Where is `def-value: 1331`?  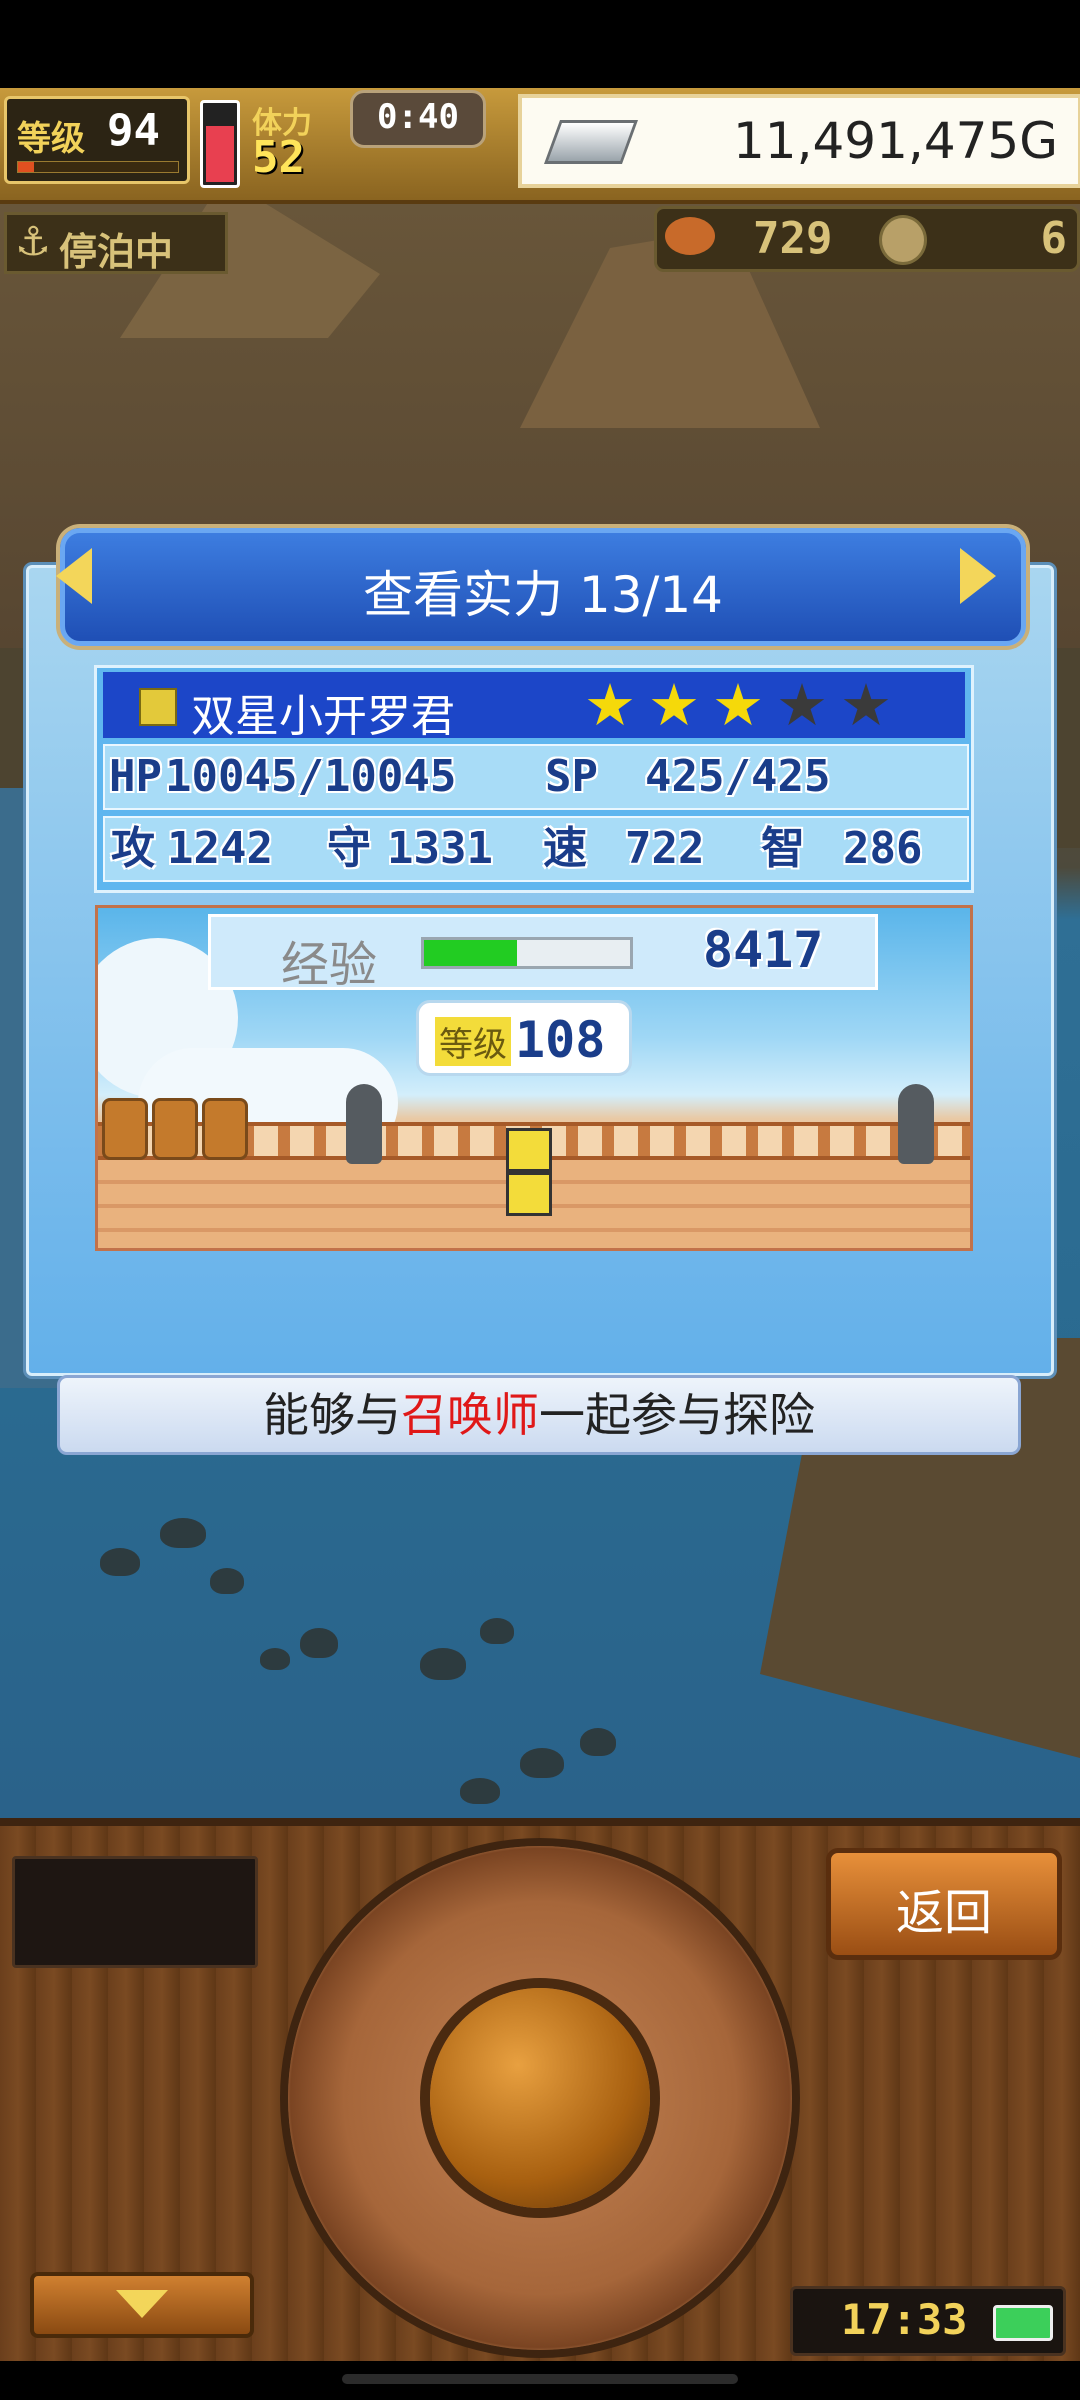
def-value: 1331 is located at coordinates (440, 848).